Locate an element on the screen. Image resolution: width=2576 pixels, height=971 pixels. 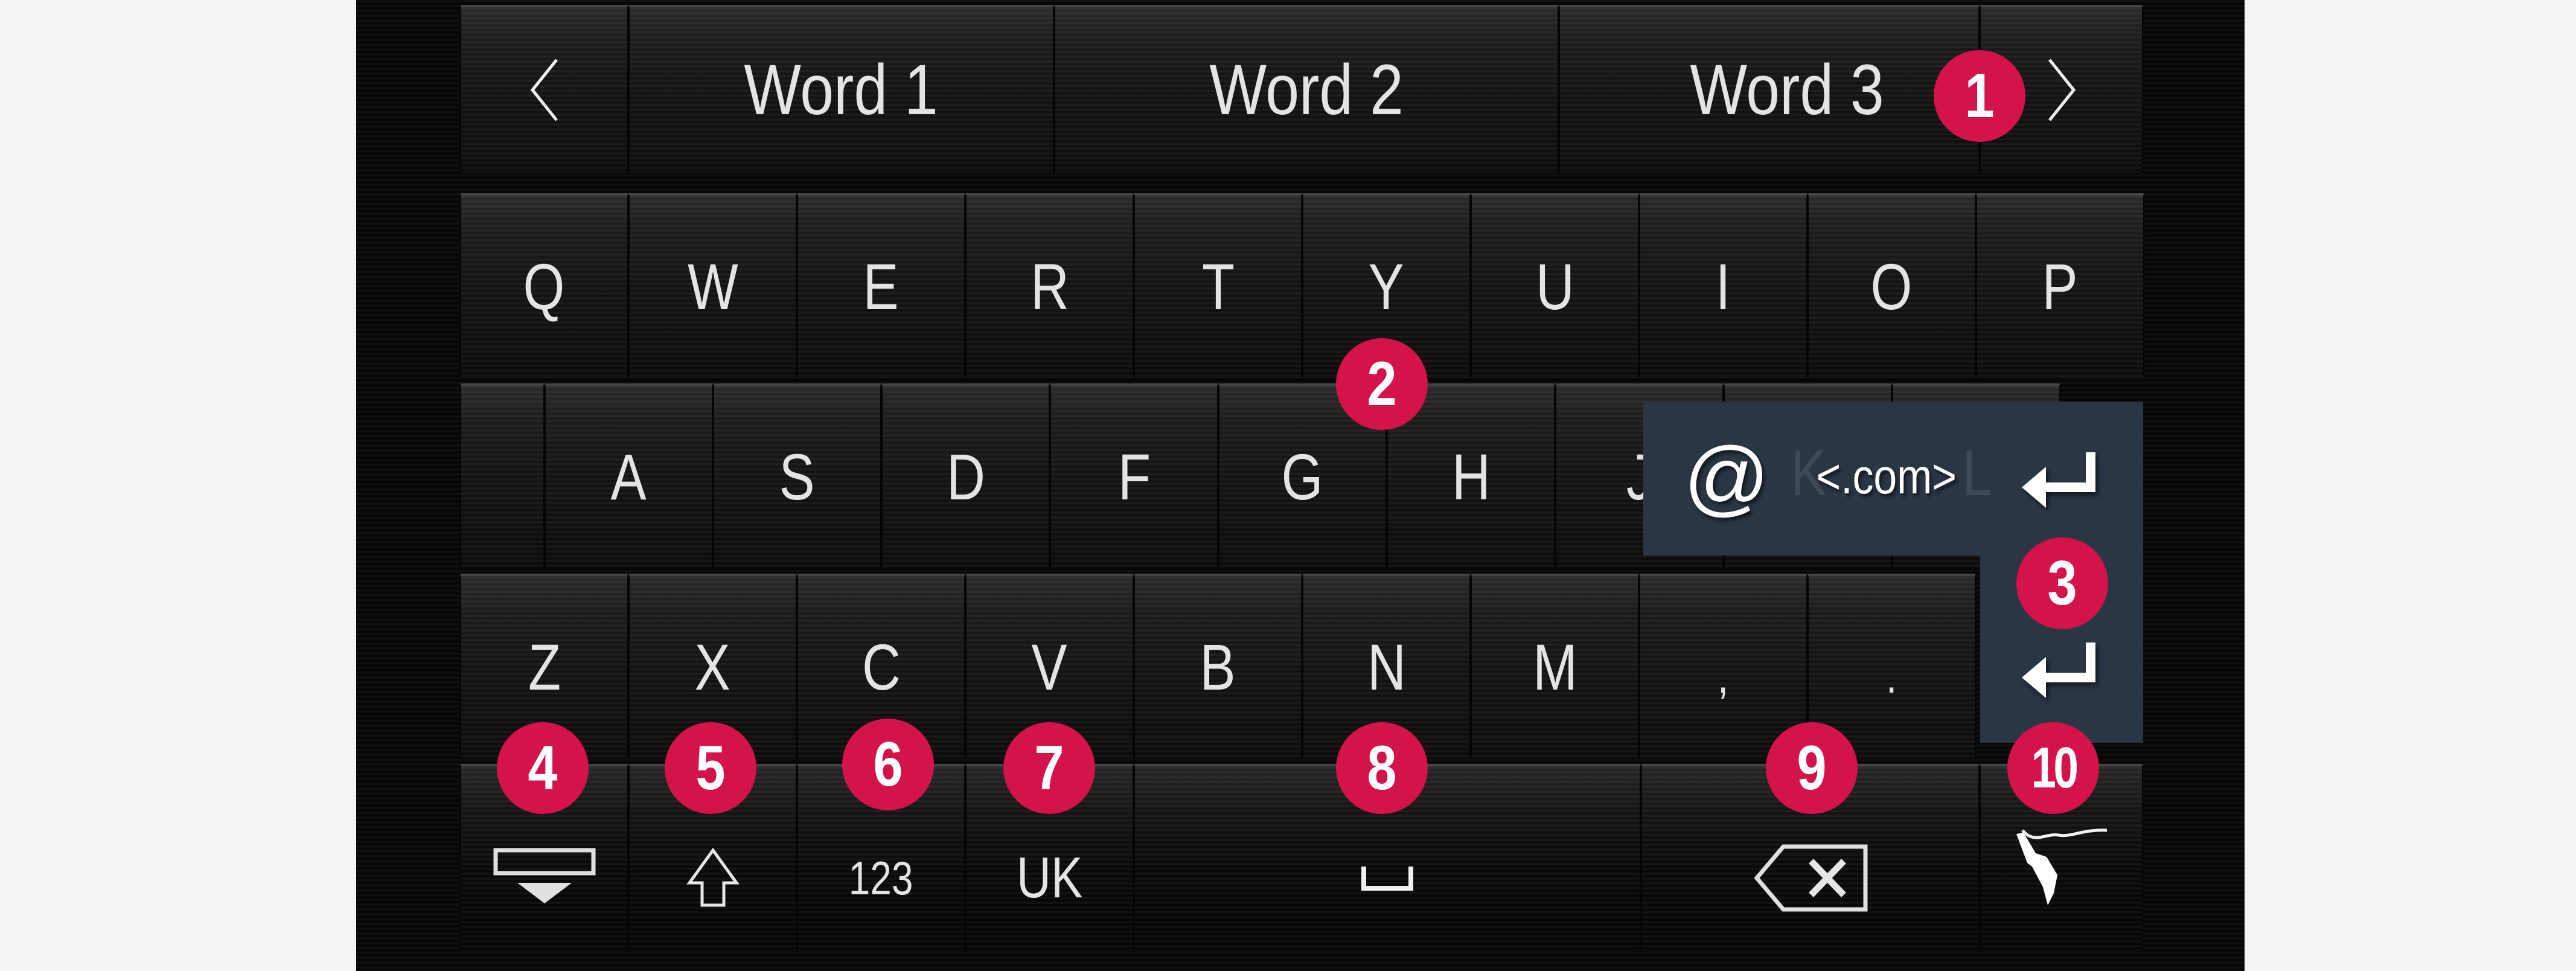
hide-keyboard-icon is located at coordinates (544, 878).